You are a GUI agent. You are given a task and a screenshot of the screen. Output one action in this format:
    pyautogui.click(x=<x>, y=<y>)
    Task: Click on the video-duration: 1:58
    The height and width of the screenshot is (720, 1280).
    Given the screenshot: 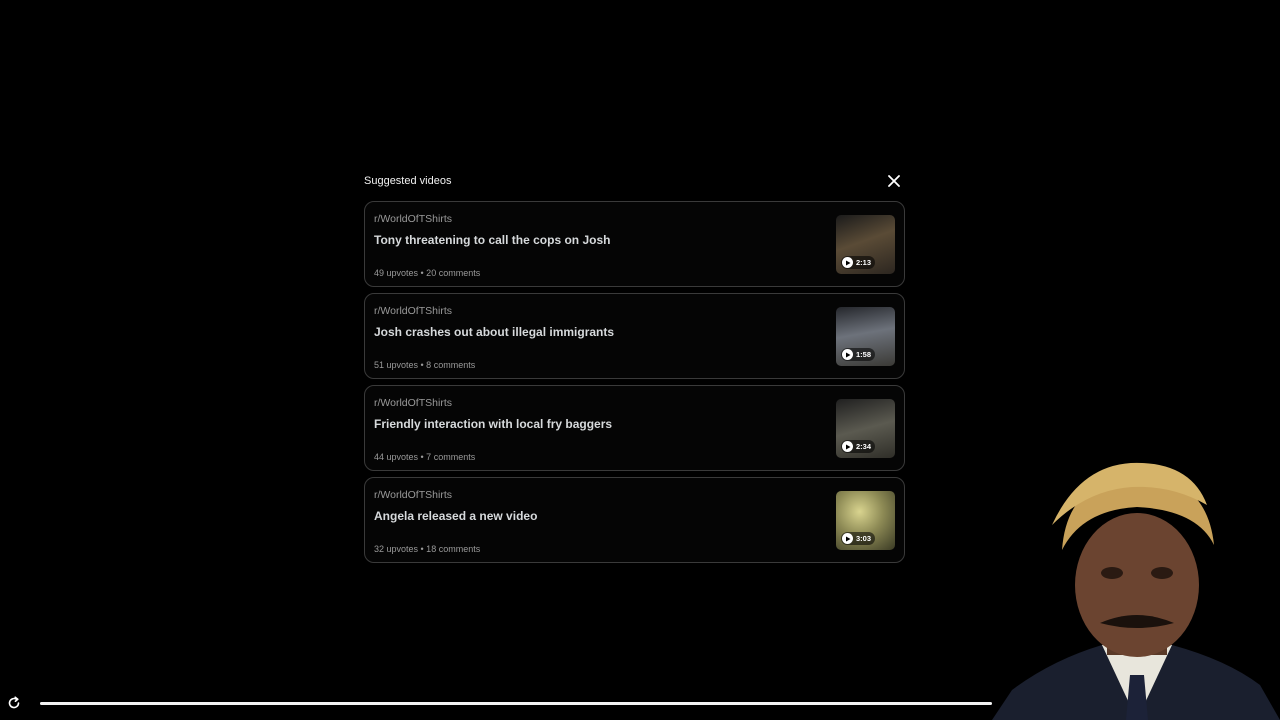 What is the action you would take?
    pyautogui.click(x=864, y=354)
    